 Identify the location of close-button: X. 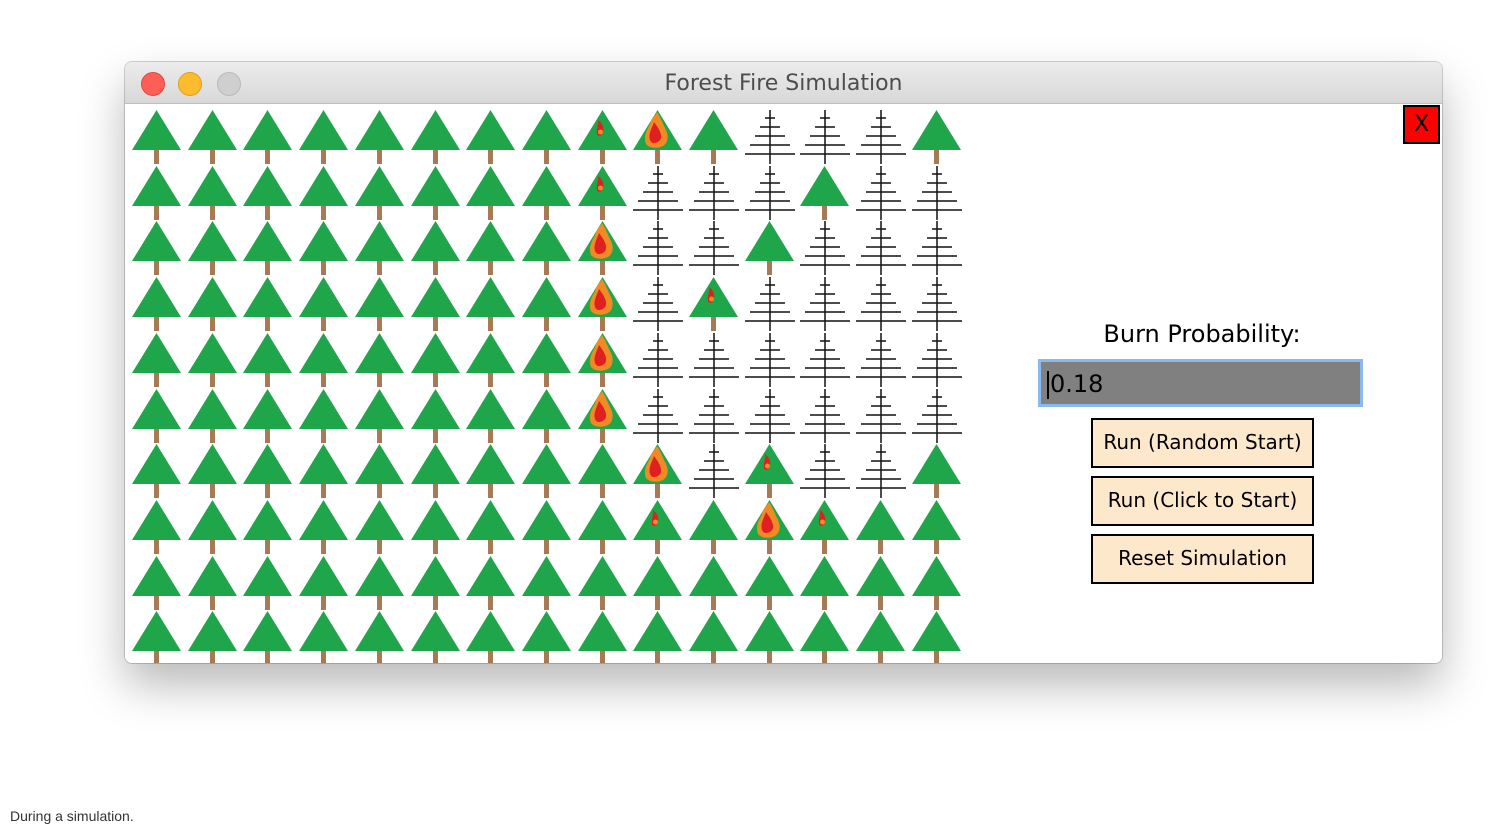
(1421, 124).